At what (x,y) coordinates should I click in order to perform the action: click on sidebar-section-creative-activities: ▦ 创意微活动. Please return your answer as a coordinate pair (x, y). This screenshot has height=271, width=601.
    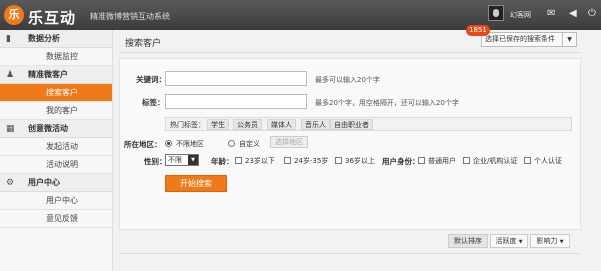
    Looking at the image, I should click on (56, 129).